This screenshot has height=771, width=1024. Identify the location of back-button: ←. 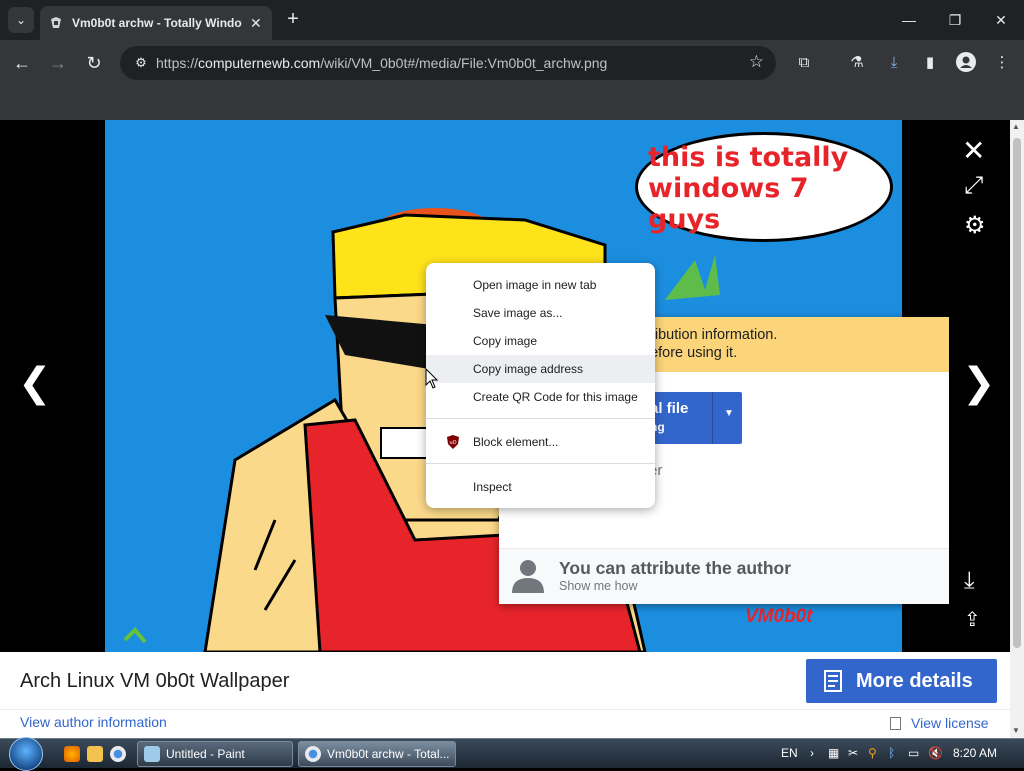
(22, 63).